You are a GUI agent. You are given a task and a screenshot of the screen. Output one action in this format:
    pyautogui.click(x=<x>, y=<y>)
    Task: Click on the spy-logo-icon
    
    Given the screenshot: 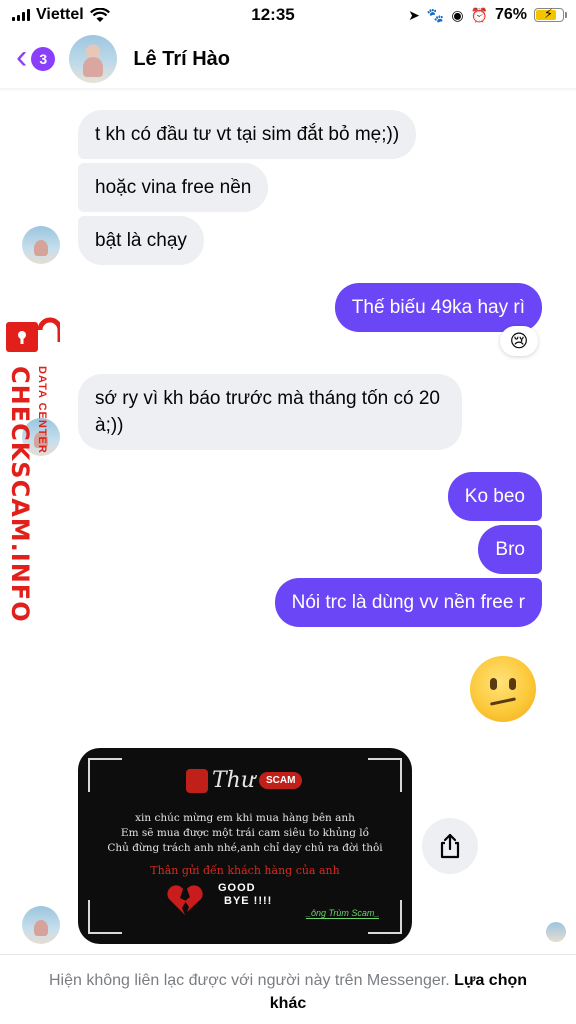 What is the action you would take?
    pyautogui.click(x=197, y=780)
    